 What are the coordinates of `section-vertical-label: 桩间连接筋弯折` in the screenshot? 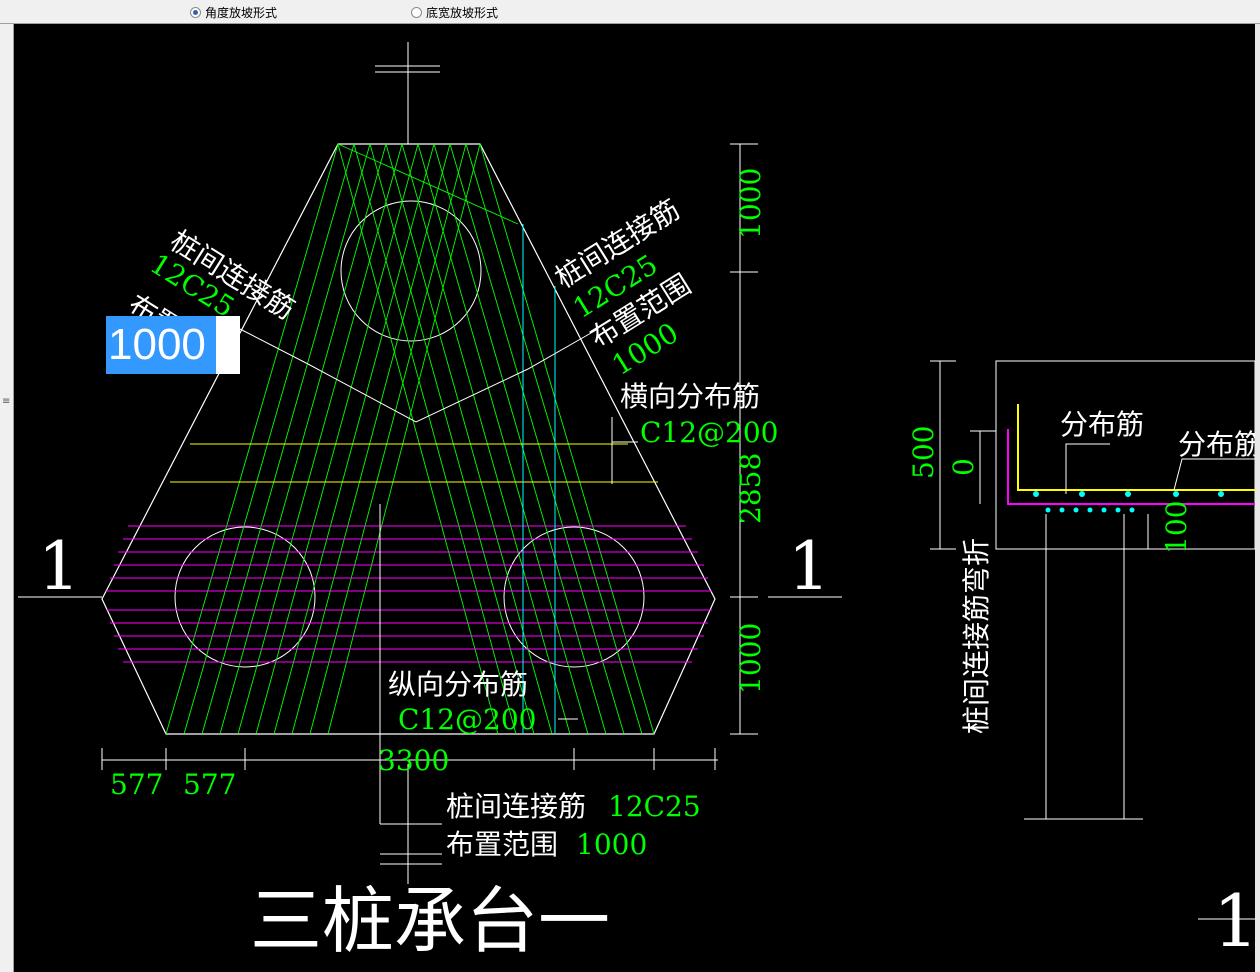 It's located at (976, 636).